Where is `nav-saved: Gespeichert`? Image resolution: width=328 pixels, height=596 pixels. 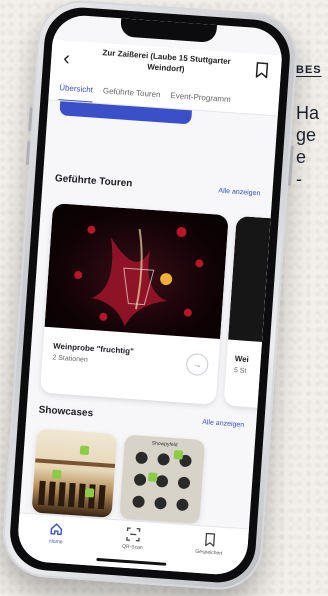 nav-saved: Gespeichert is located at coordinates (209, 544).